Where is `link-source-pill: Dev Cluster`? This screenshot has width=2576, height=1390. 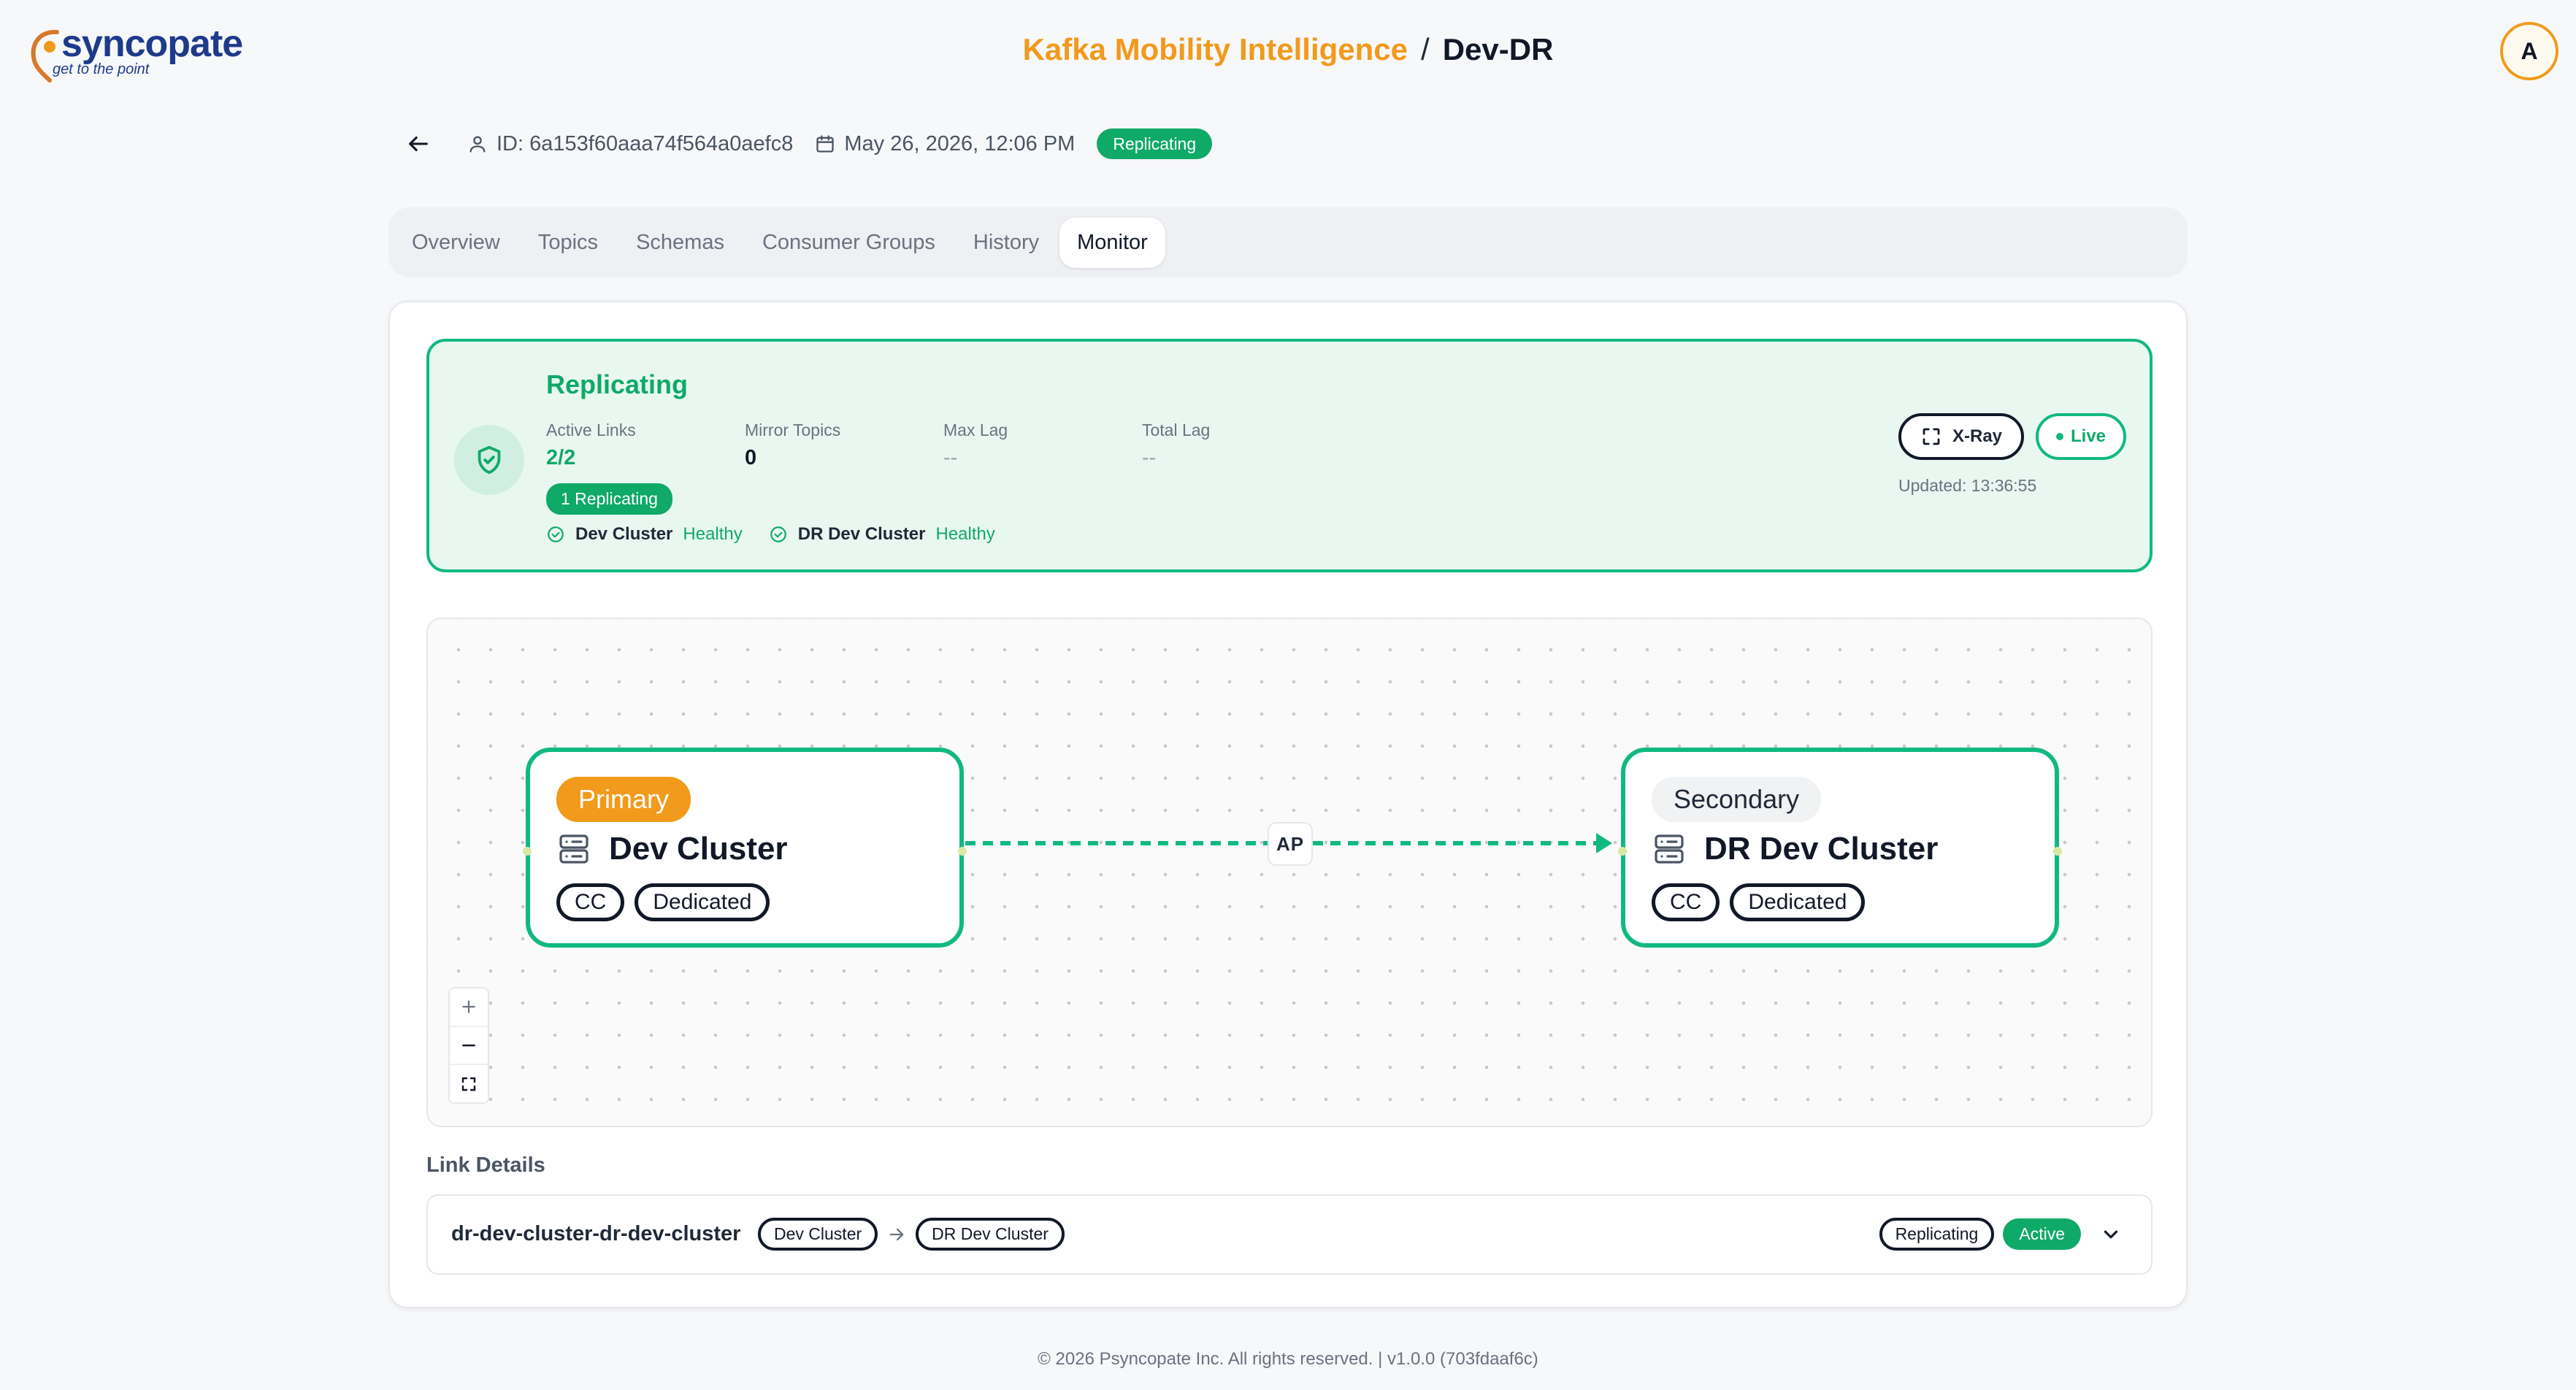 link-source-pill: Dev Cluster is located at coordinates (818, 1234).